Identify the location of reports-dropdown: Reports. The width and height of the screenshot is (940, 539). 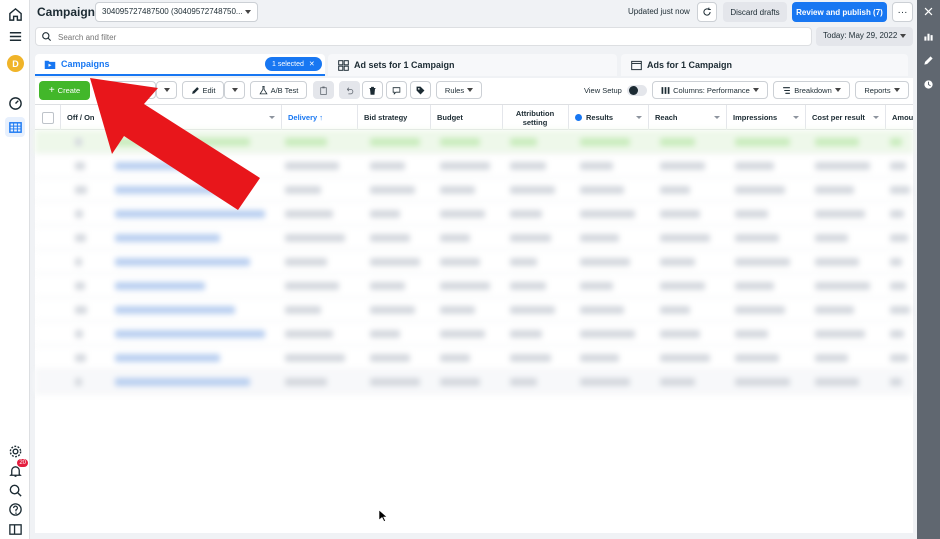
(882, 90).